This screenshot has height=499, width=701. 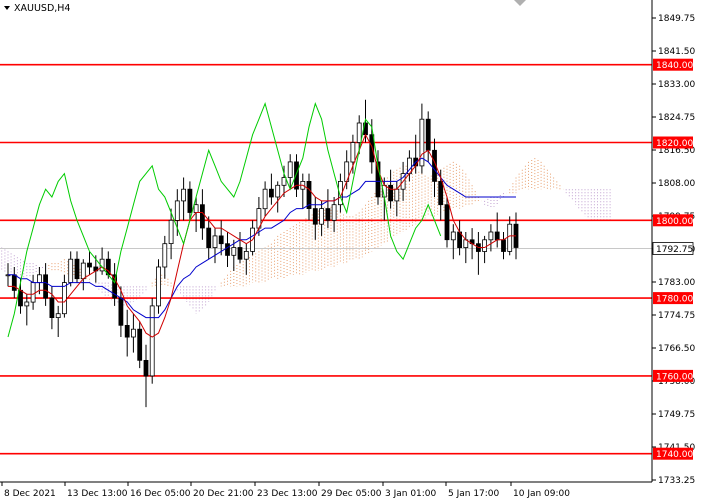 What do you see at coordinates (674, 377) in the screenshot?
I see `level-tag-label: 1760.00` at bounding box center [674, 377].